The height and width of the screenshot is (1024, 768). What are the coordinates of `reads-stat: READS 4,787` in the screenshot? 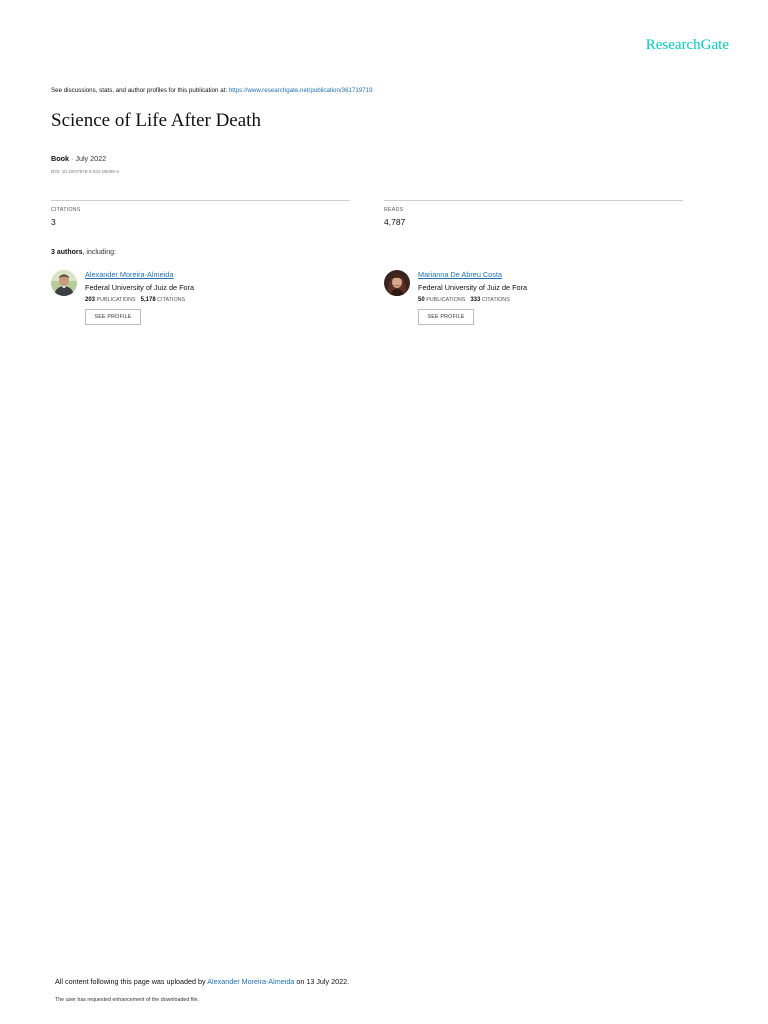 It's located at (533, 213).